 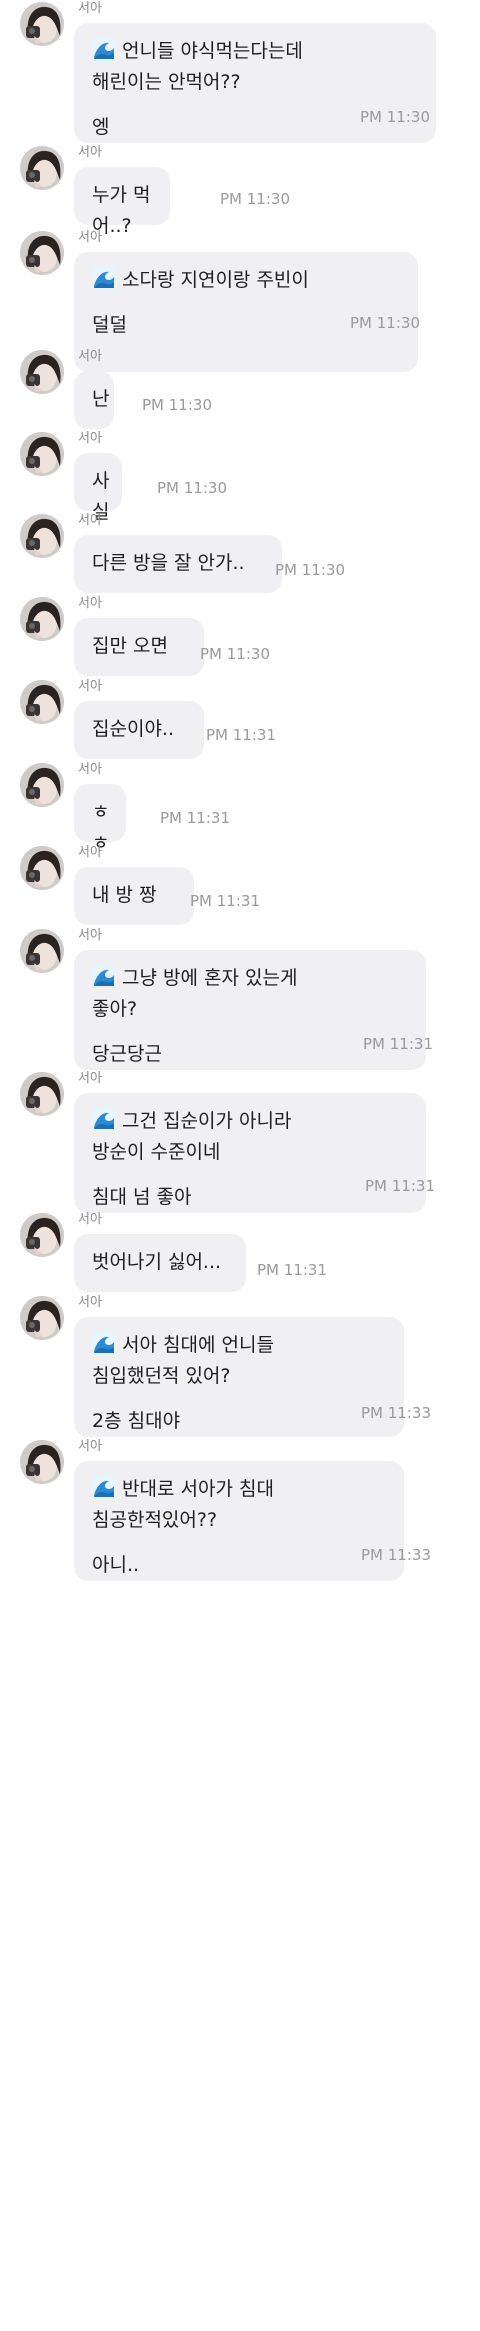 I want to click on quoted-question: 반대로 서아가 침대 침공한적있어??, so click(x=239, y=1505).